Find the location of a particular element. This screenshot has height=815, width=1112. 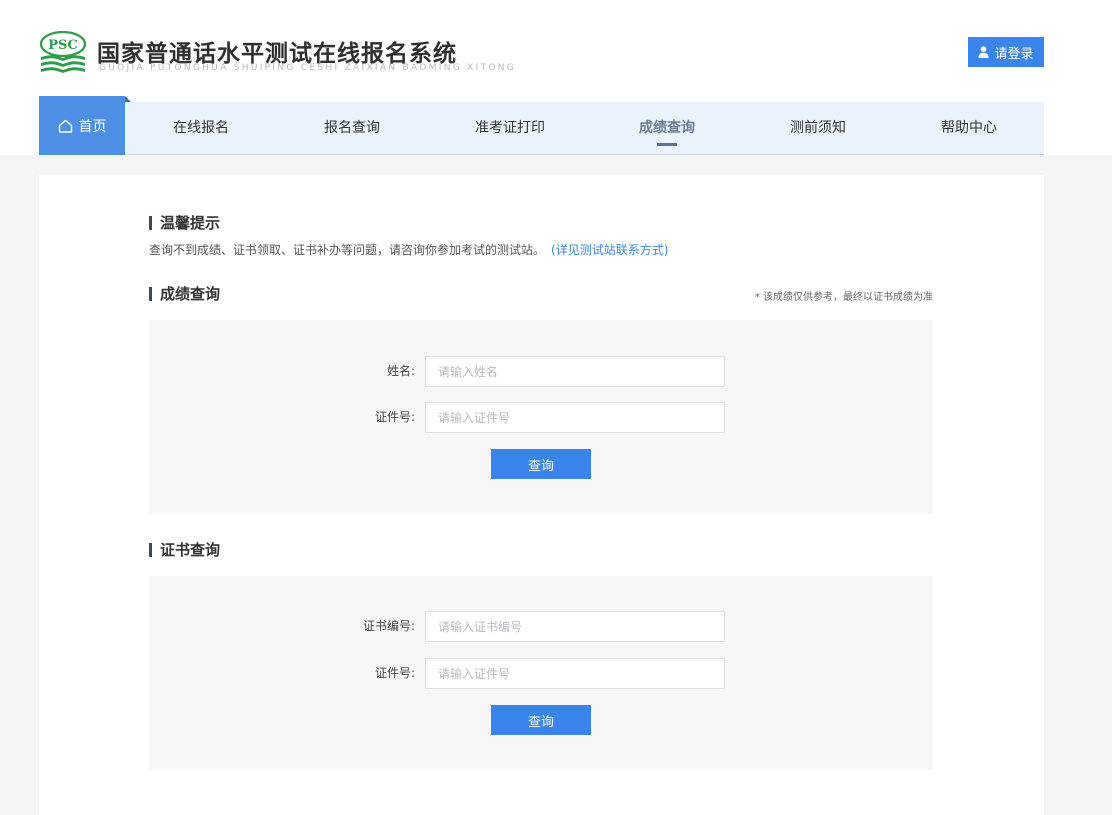

login-label: 请登录 is located at coordinates (1014, 54).